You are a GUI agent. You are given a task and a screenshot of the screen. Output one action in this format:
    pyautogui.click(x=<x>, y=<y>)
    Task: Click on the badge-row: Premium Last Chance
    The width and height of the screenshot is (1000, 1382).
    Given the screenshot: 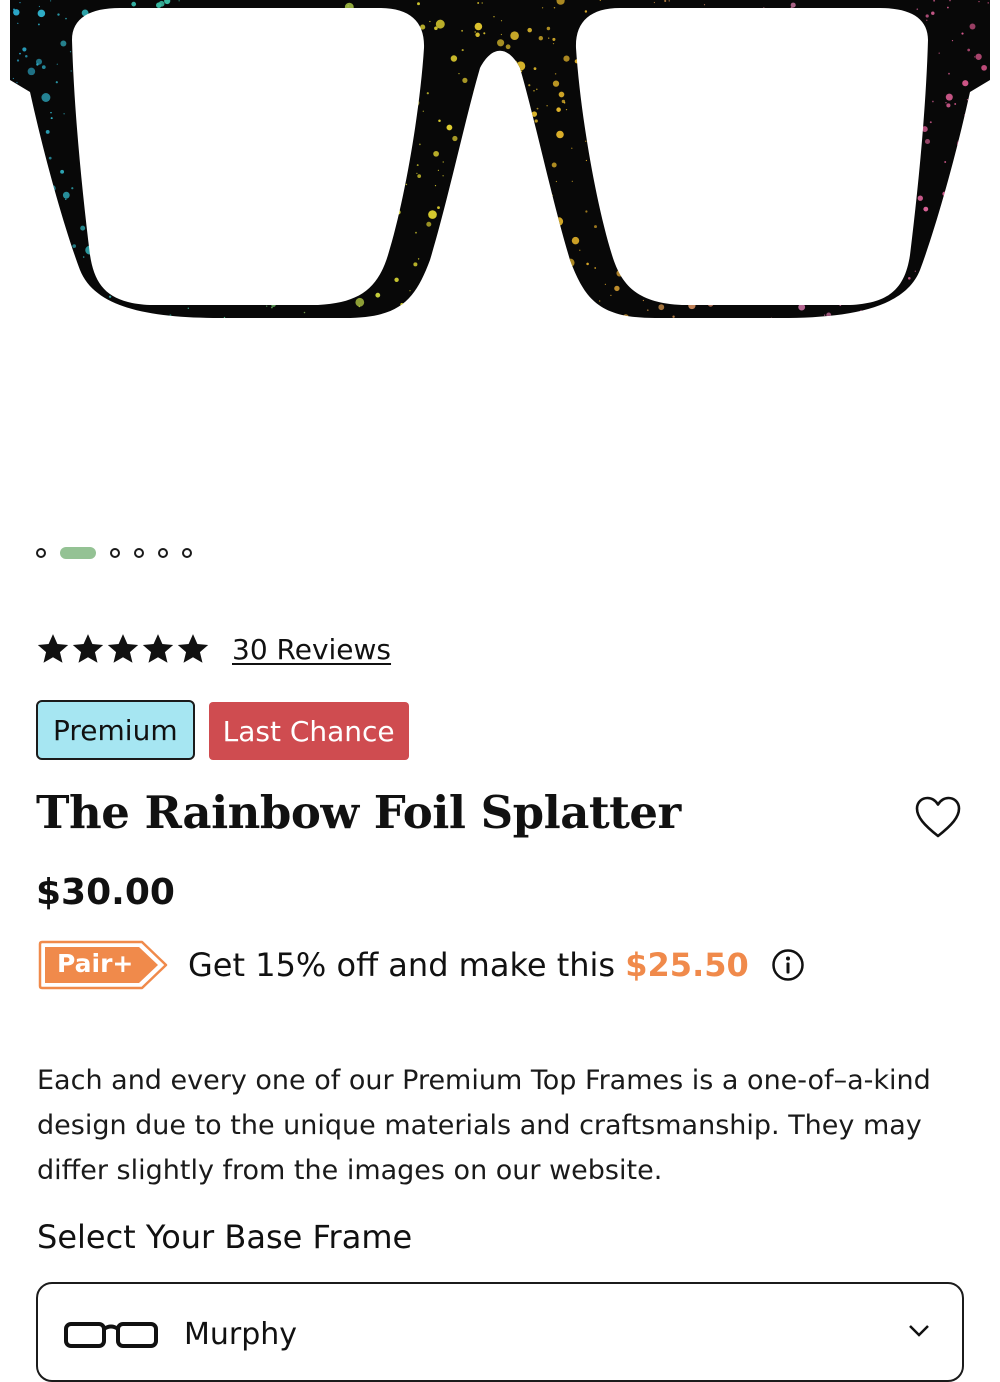 What is the action you would take?
    pyautogui.click(x=222, y=730)
    